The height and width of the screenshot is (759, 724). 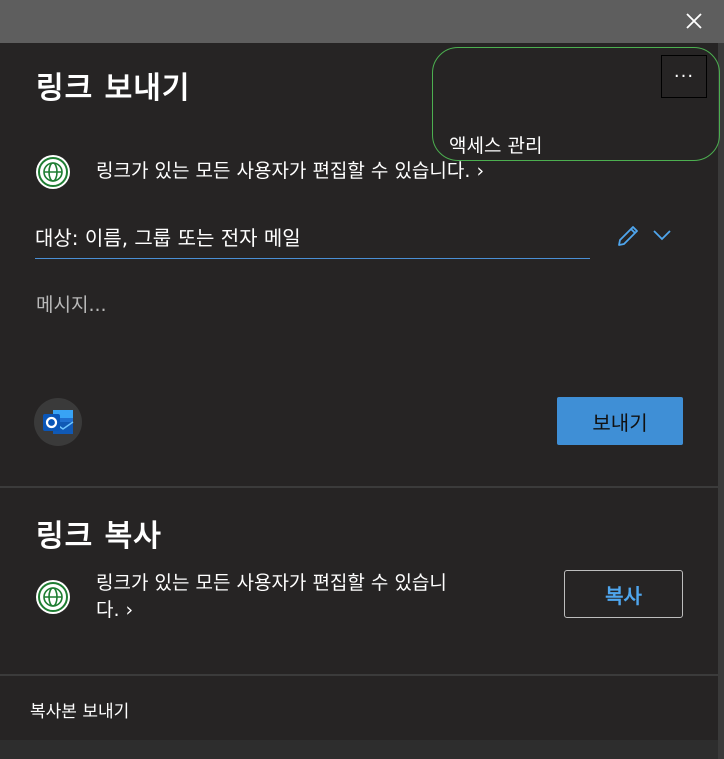 I want to click on edit-permission-button, so click(x=628, y=236).